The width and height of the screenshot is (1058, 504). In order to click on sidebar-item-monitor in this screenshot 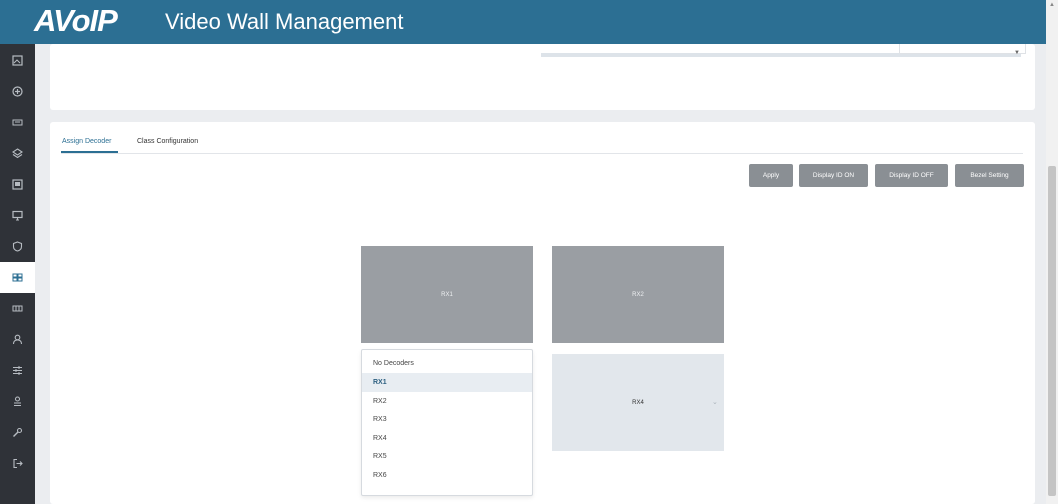, I will do `click(17, 215)`.